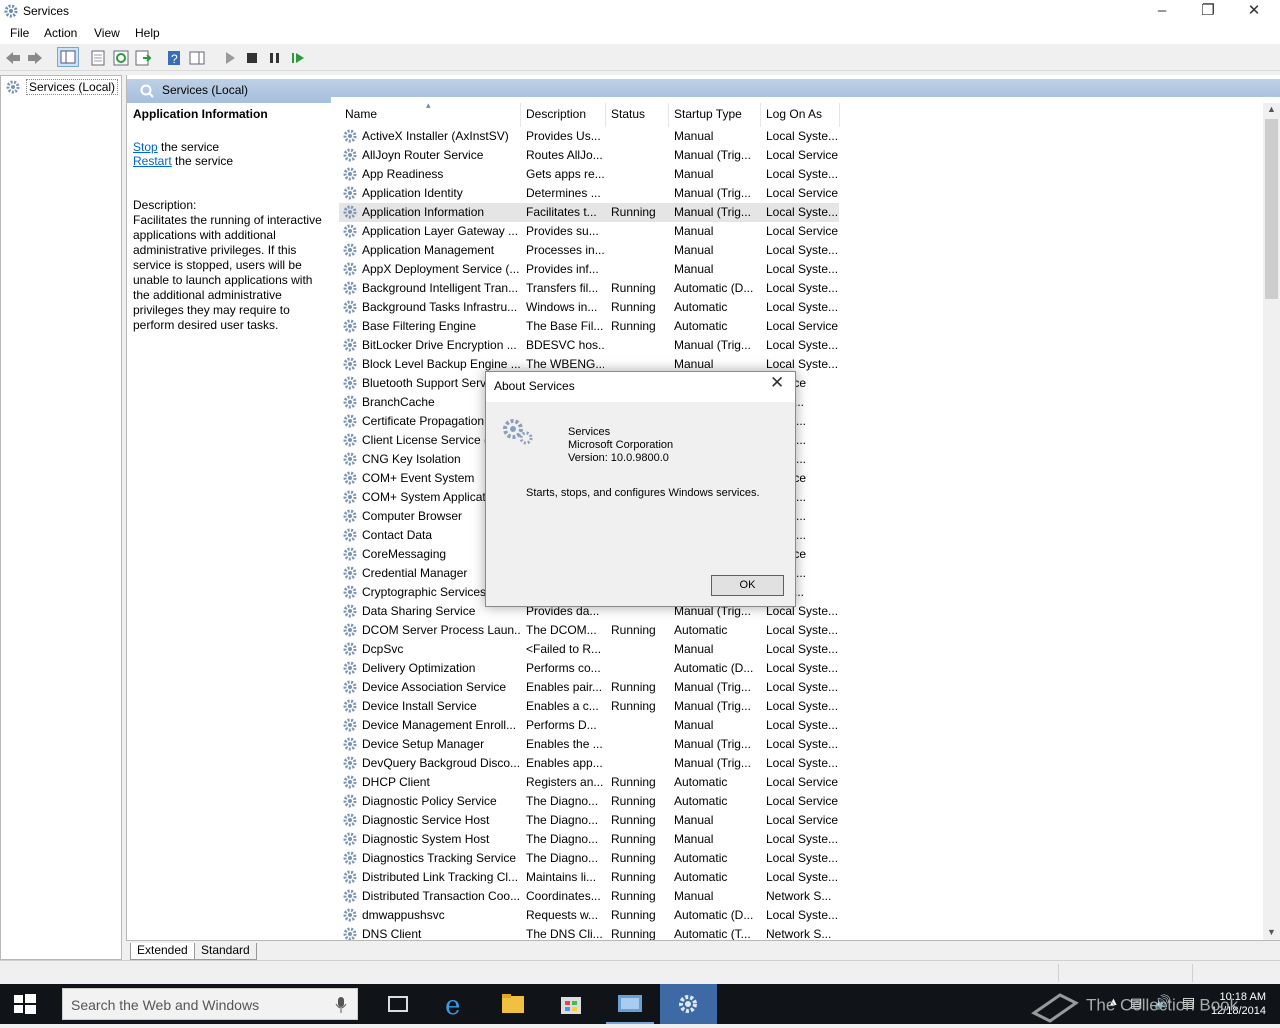 Image resolution: width=1280 pixels, height=1028 pixels. I want to click on start-service-icon, so click(230, 58).